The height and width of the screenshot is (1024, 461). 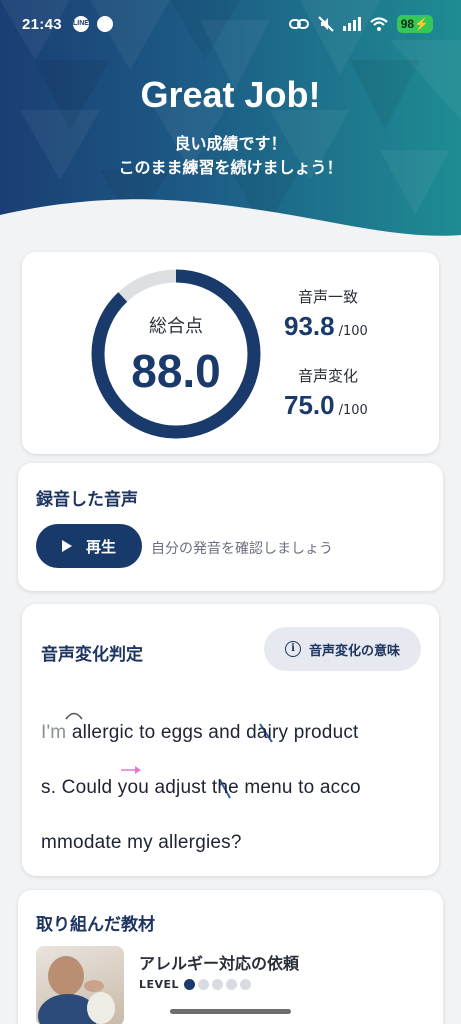 What do you see at coordinates (230, 1011) in the screenshot?
I see `home-indicator` at bounding box center [230, 1011].